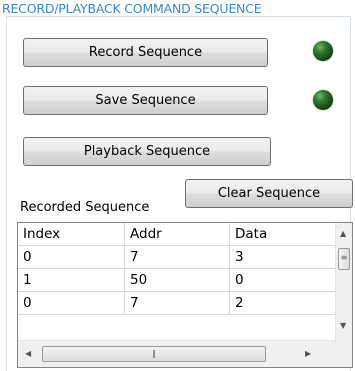  I want to click on save-sequence-button: Save Sequence, so click(145, 100).